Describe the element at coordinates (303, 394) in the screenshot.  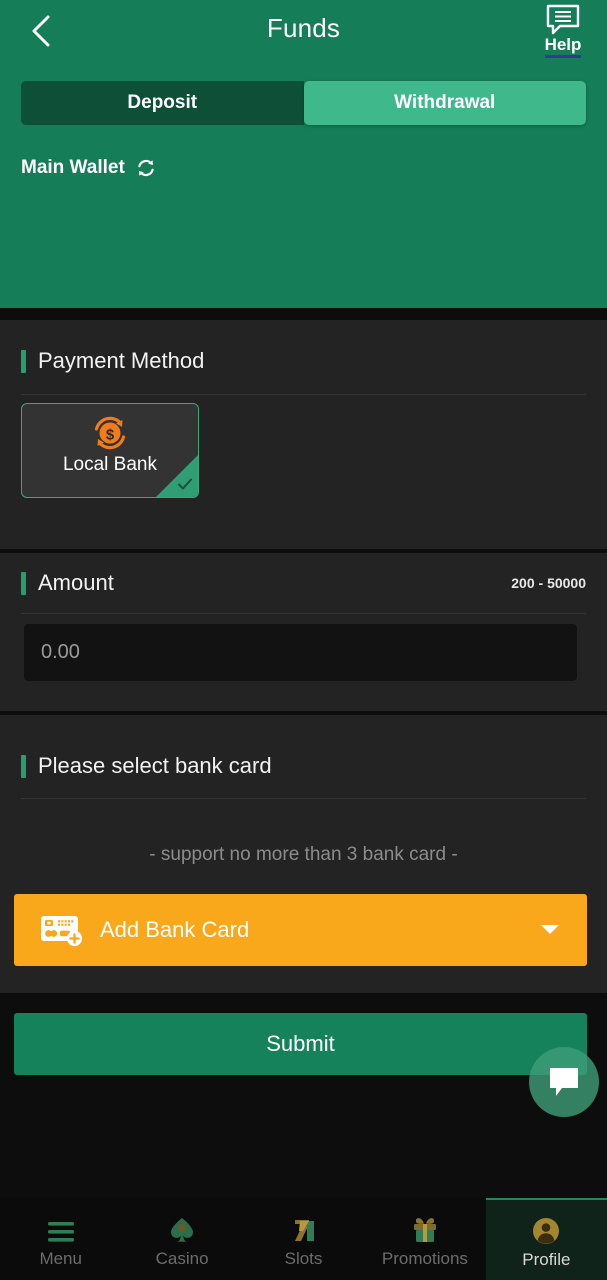
I see `payment-method-divider` at that location.